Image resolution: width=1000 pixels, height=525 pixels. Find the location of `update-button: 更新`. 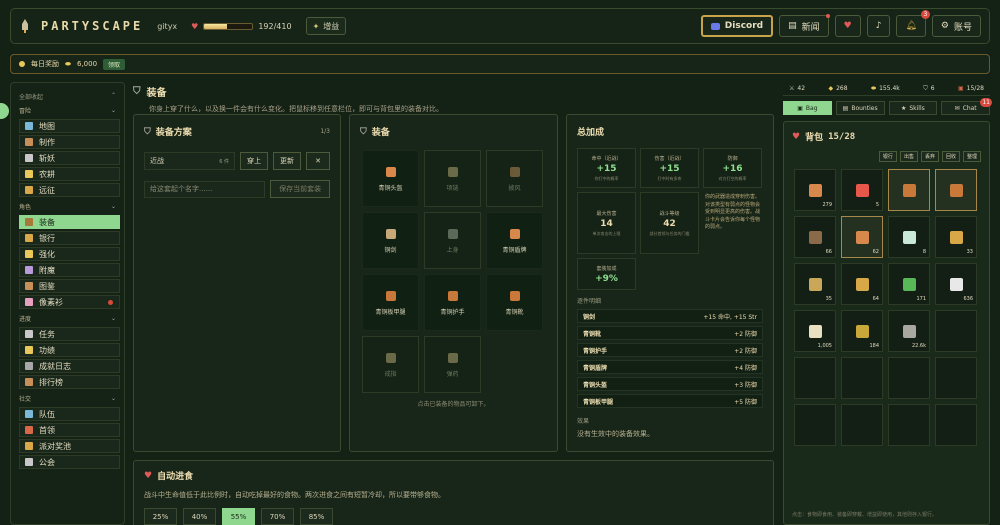

update-button: 更新 is located at coordinates (287, 161).